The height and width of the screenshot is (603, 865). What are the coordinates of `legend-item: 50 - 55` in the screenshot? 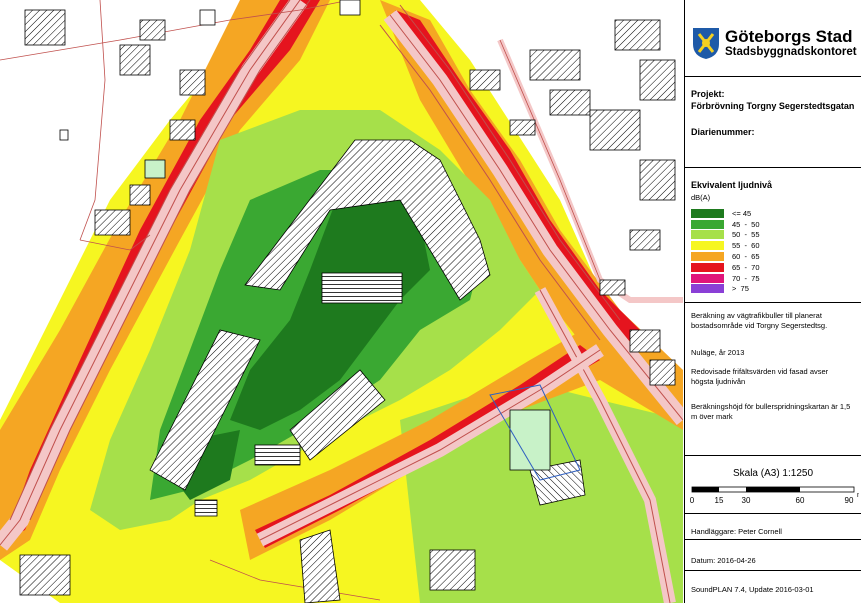 It's located at (722, 235).